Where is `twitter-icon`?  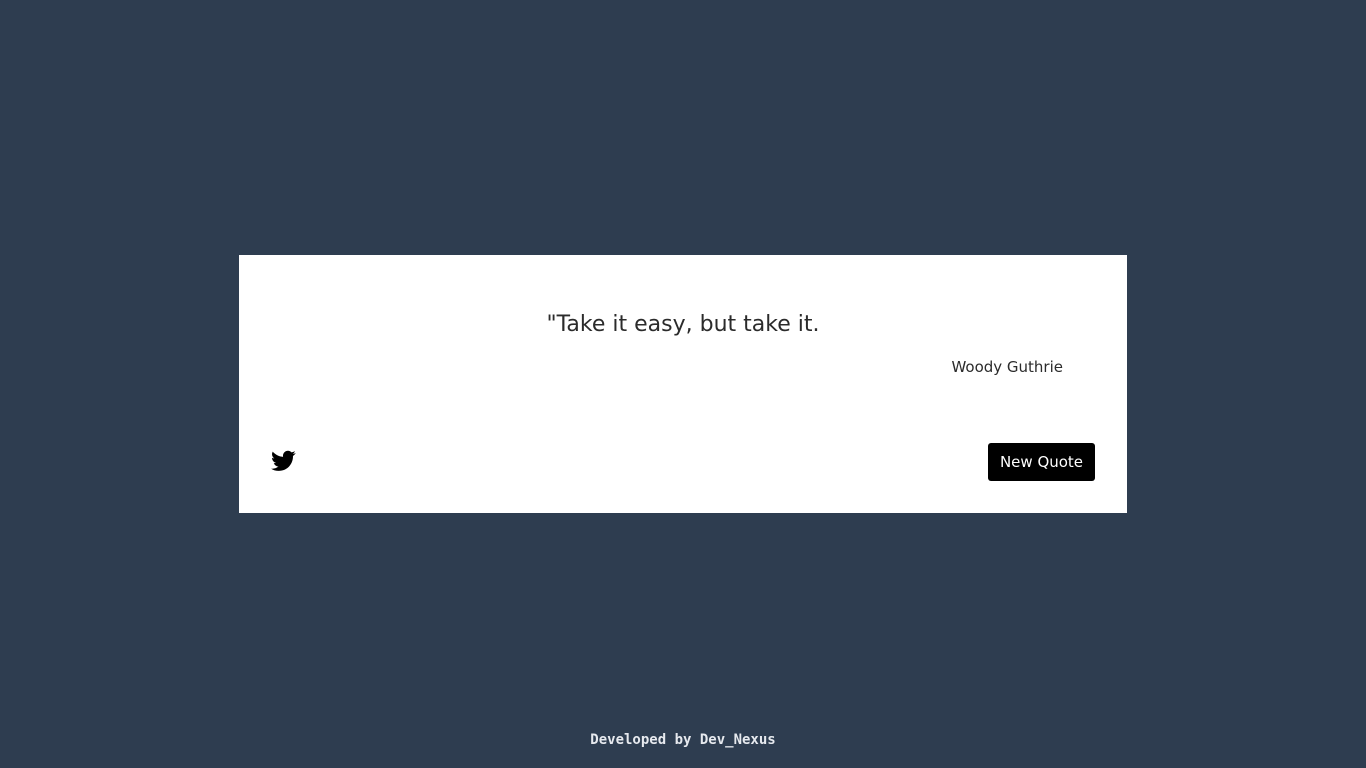
twitter-icon is located at coordinates (283, 463).